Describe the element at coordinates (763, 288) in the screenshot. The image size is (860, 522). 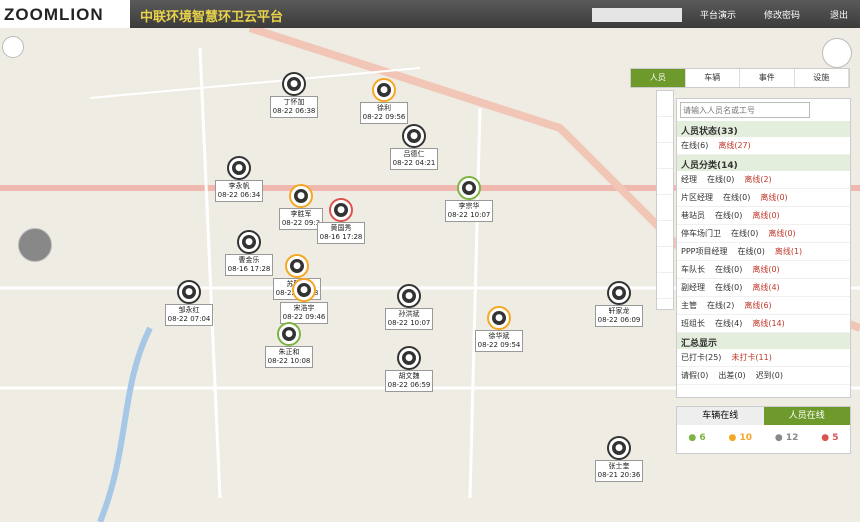
I see `category-row: 副经理 在线(0) 离线(4)` at that location.